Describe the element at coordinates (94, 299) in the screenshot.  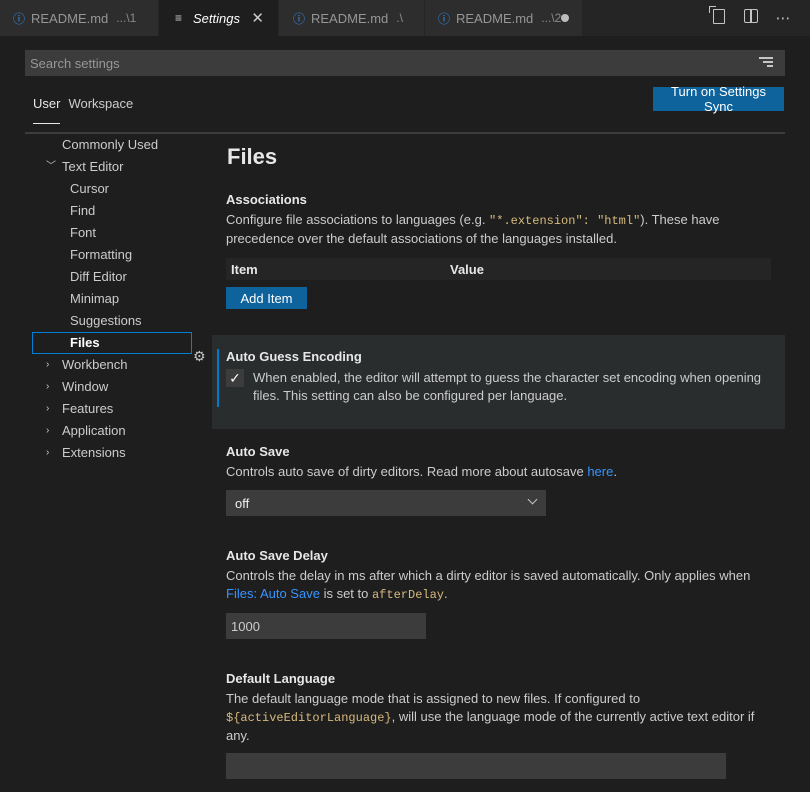
I see `toc-item-minimap: Minimap` at that location.